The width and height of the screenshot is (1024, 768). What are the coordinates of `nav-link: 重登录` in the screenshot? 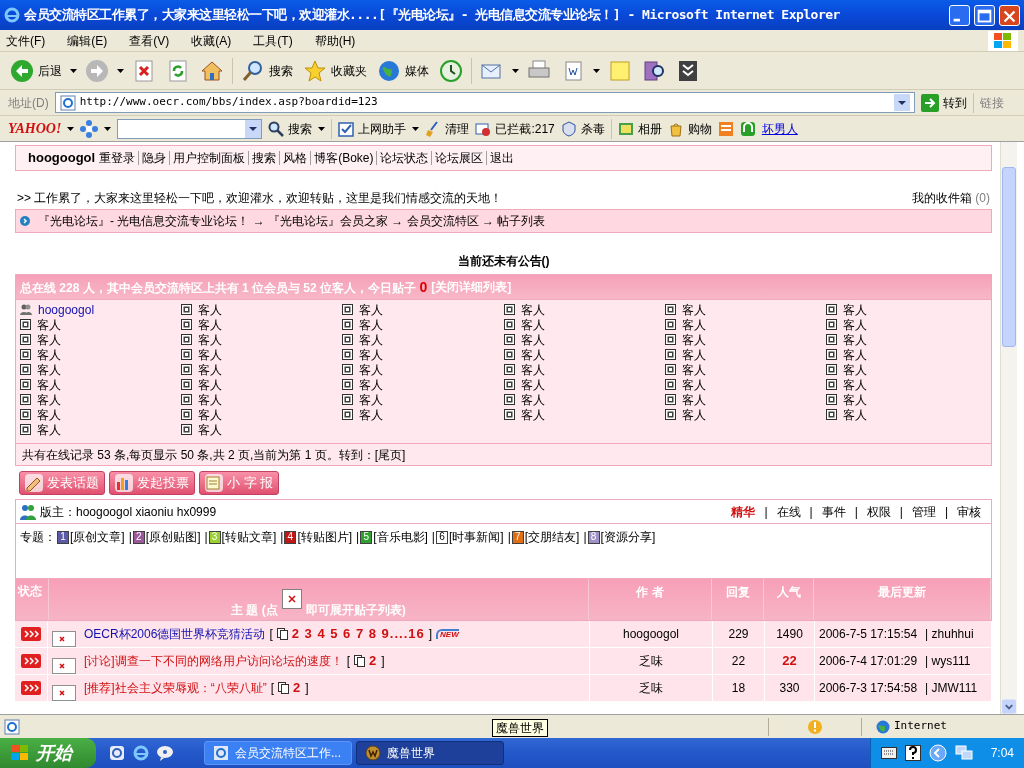 It's located at (117, 158).